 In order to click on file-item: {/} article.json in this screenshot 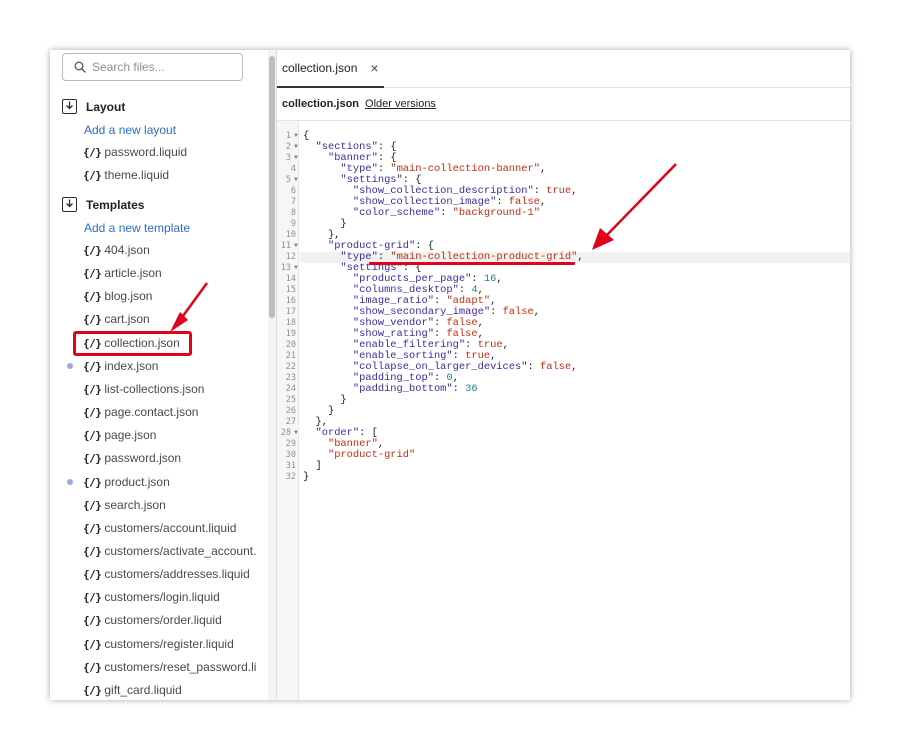, I will do `click(122, 273)`.